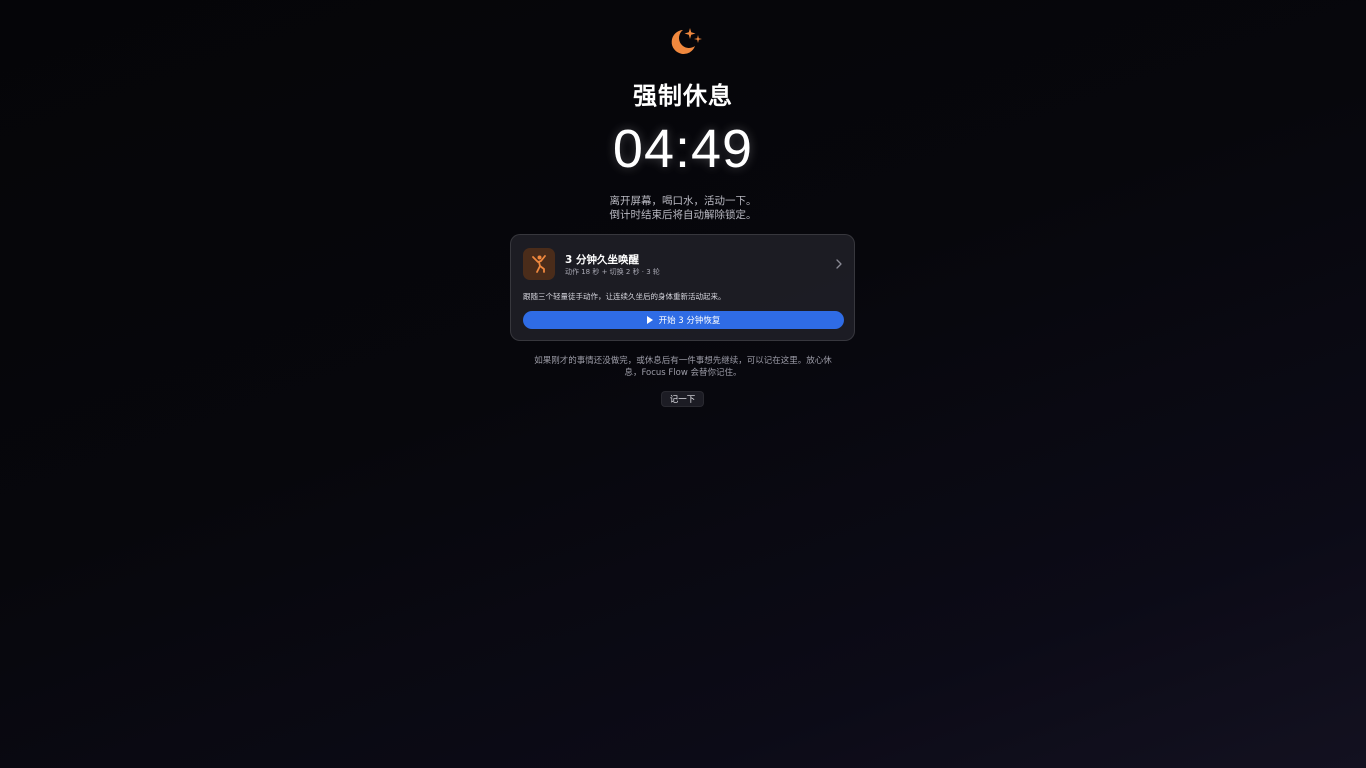  Describe the element at coordinates (602, 260) in the screenshot. I see `exercise-title: 3 分钟久坐唤醒` at that location.